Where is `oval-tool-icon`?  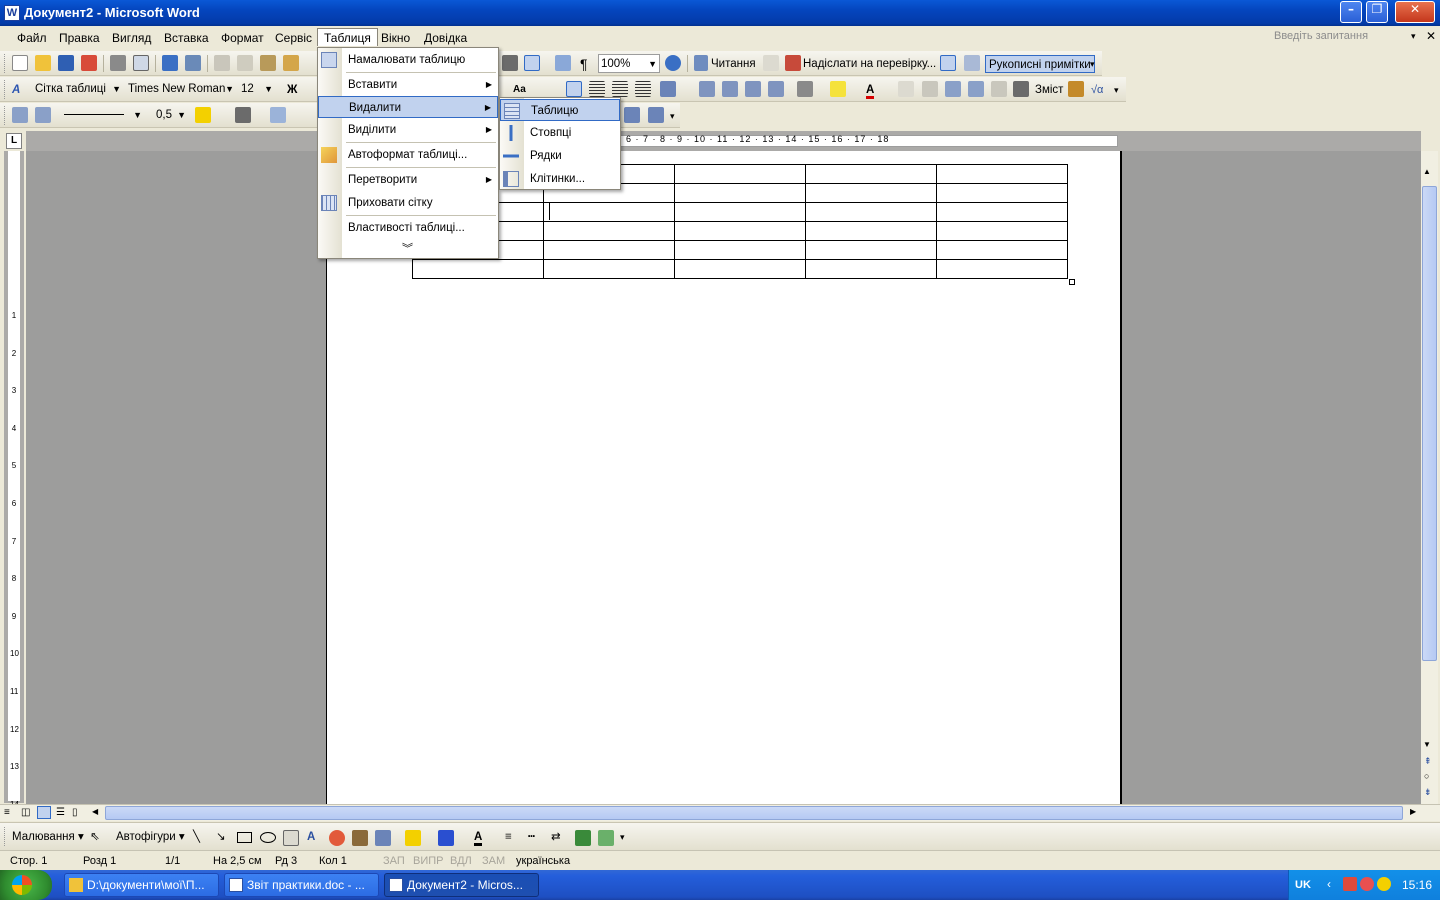
oval-tool-icon is located at coordinates (268, 837).